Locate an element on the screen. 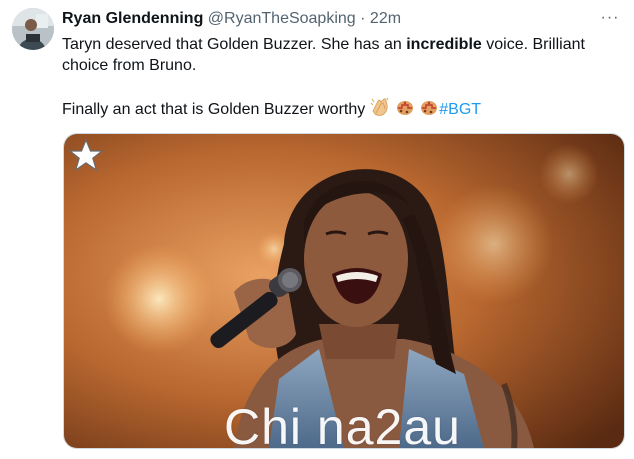 This screenshot has height=459, width=634. avatar-image is located at coordinates (33, 29).